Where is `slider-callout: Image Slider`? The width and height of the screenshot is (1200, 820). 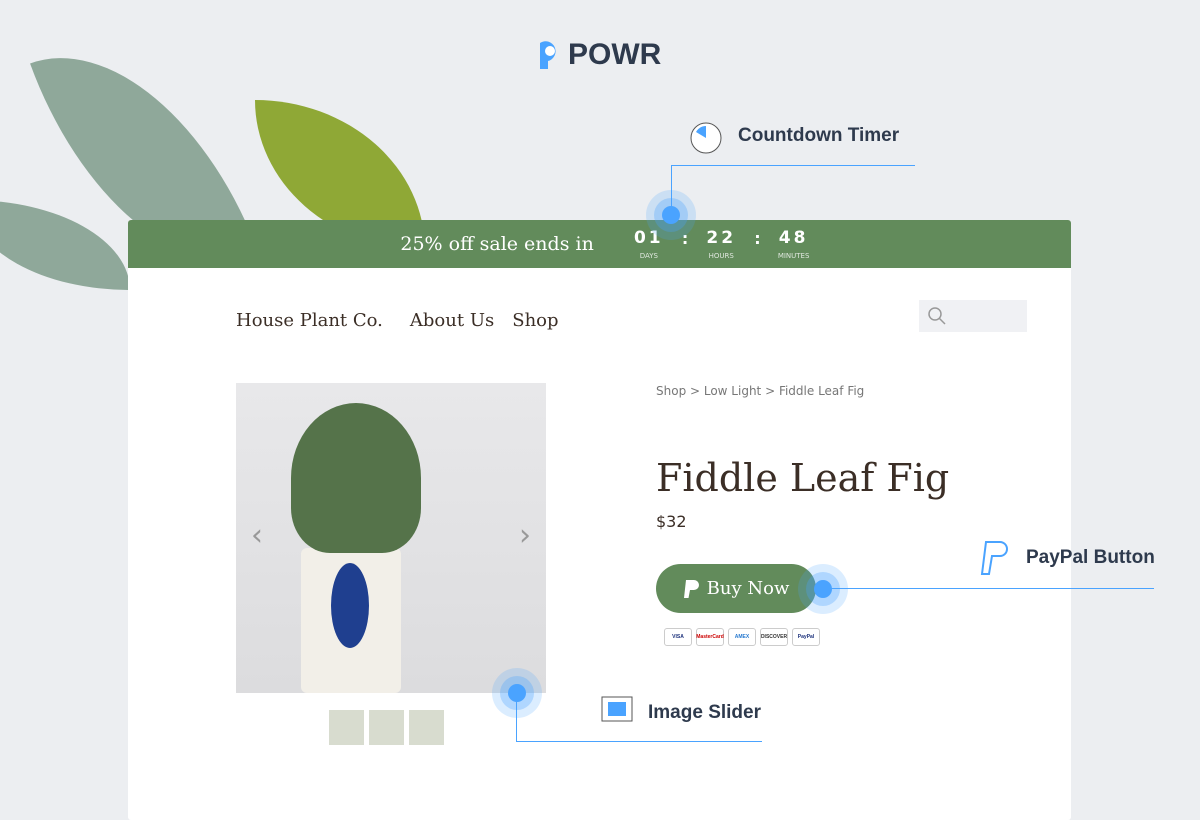 slider-callout: Image Slider is located at coordinates (680, 713).